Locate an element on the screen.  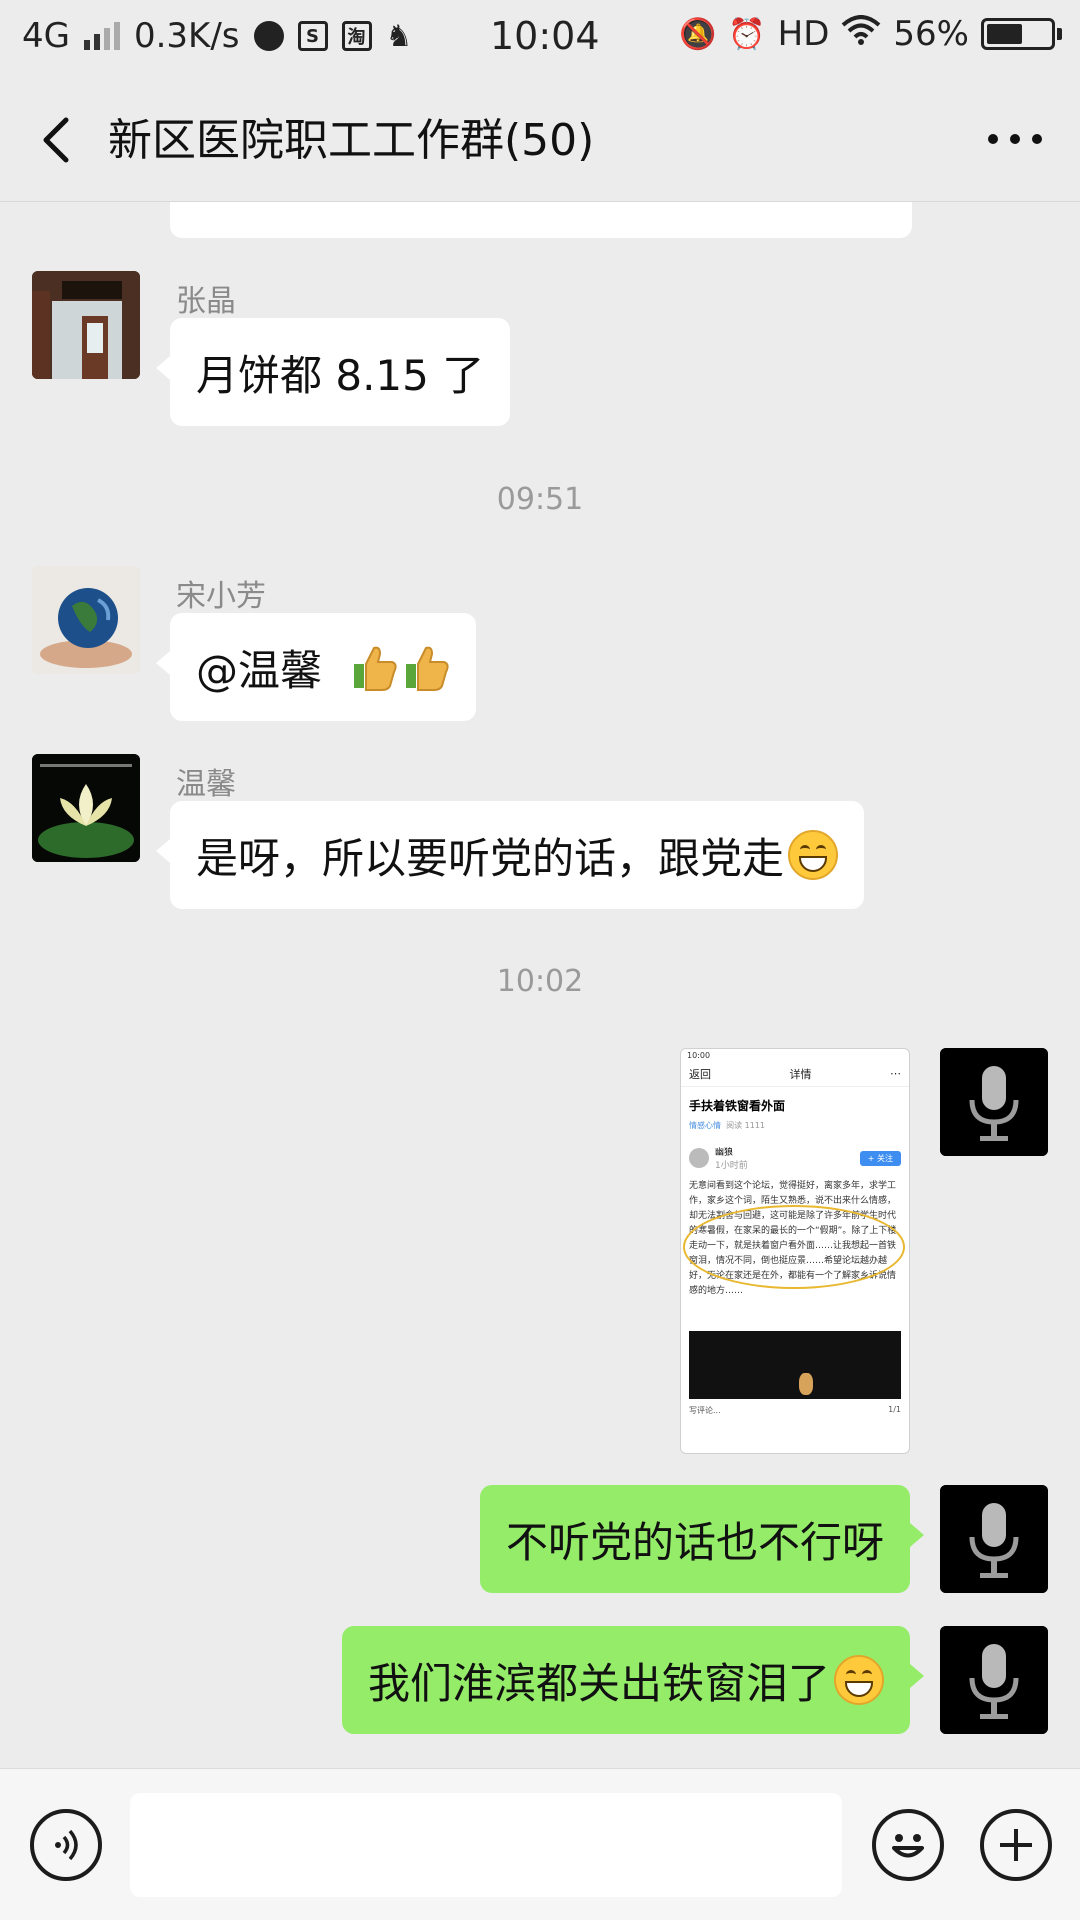
message-bubble: 我们淮滨都关出铁窗泪了 is located at coordinates (633, 1680).